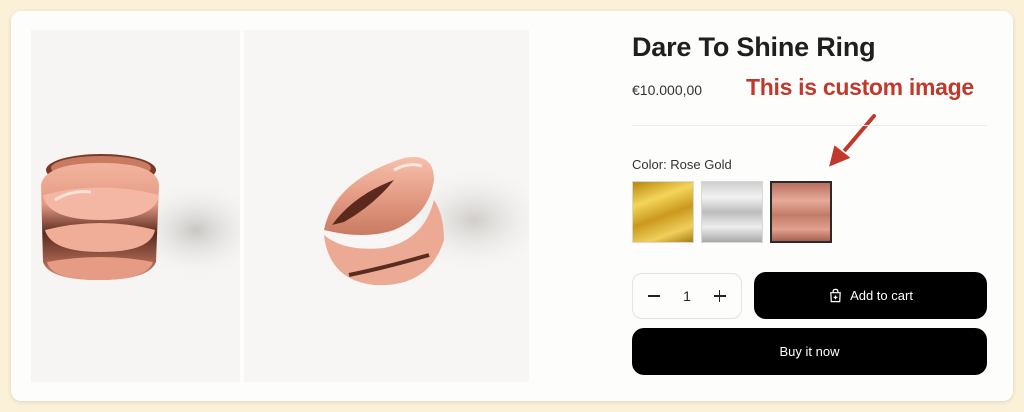 Image resolution: width=1024 pixels, height=412 pixels. Describe the element at coordinates (852, 141) in the screenshot. I see `annotation-arrow-icon` at that location.